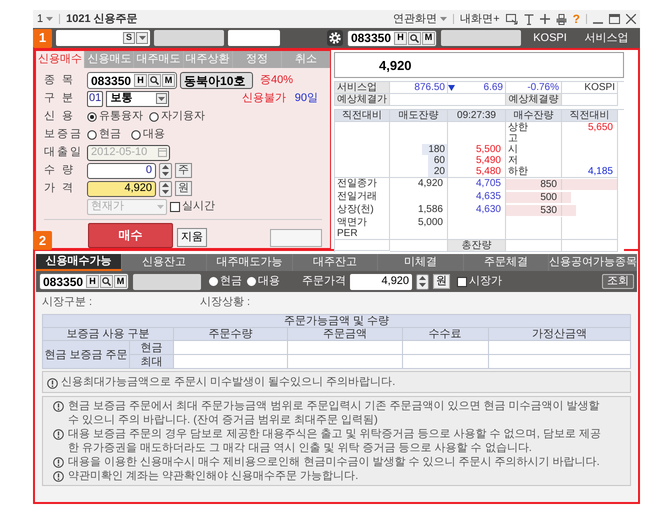 Image resolution: width=670 pixels, height=514 pixels. I want to click on section-badge: 1, so click(42, 38).